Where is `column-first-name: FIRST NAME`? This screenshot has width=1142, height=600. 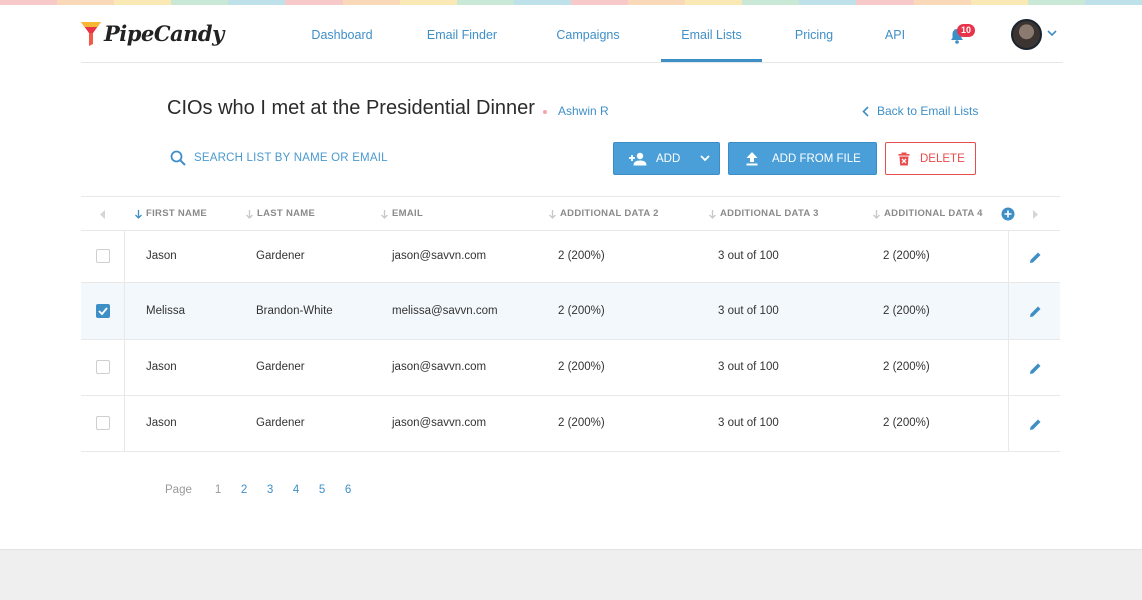 column-first-name: FIRST NAME is located at coordinates (171, 214).